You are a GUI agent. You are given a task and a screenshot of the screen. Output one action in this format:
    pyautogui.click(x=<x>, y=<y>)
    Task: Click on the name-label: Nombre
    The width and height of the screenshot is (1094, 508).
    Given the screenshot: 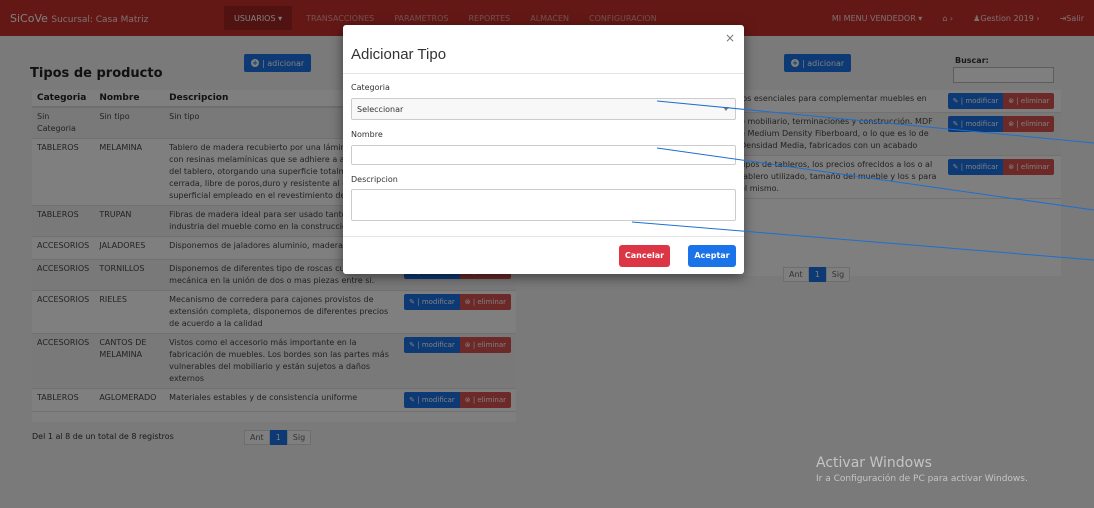 What is the action you would take?
    pyautogui.click(x=367, y=134)
    